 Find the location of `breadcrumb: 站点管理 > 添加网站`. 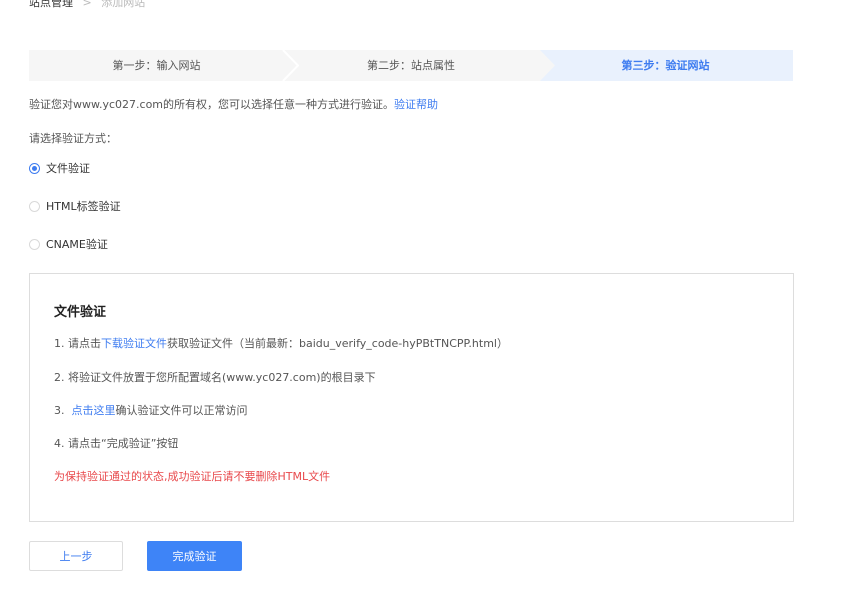

breadcrumb: 站点管理 > 添加网站 is located at coordinates (87, 5).